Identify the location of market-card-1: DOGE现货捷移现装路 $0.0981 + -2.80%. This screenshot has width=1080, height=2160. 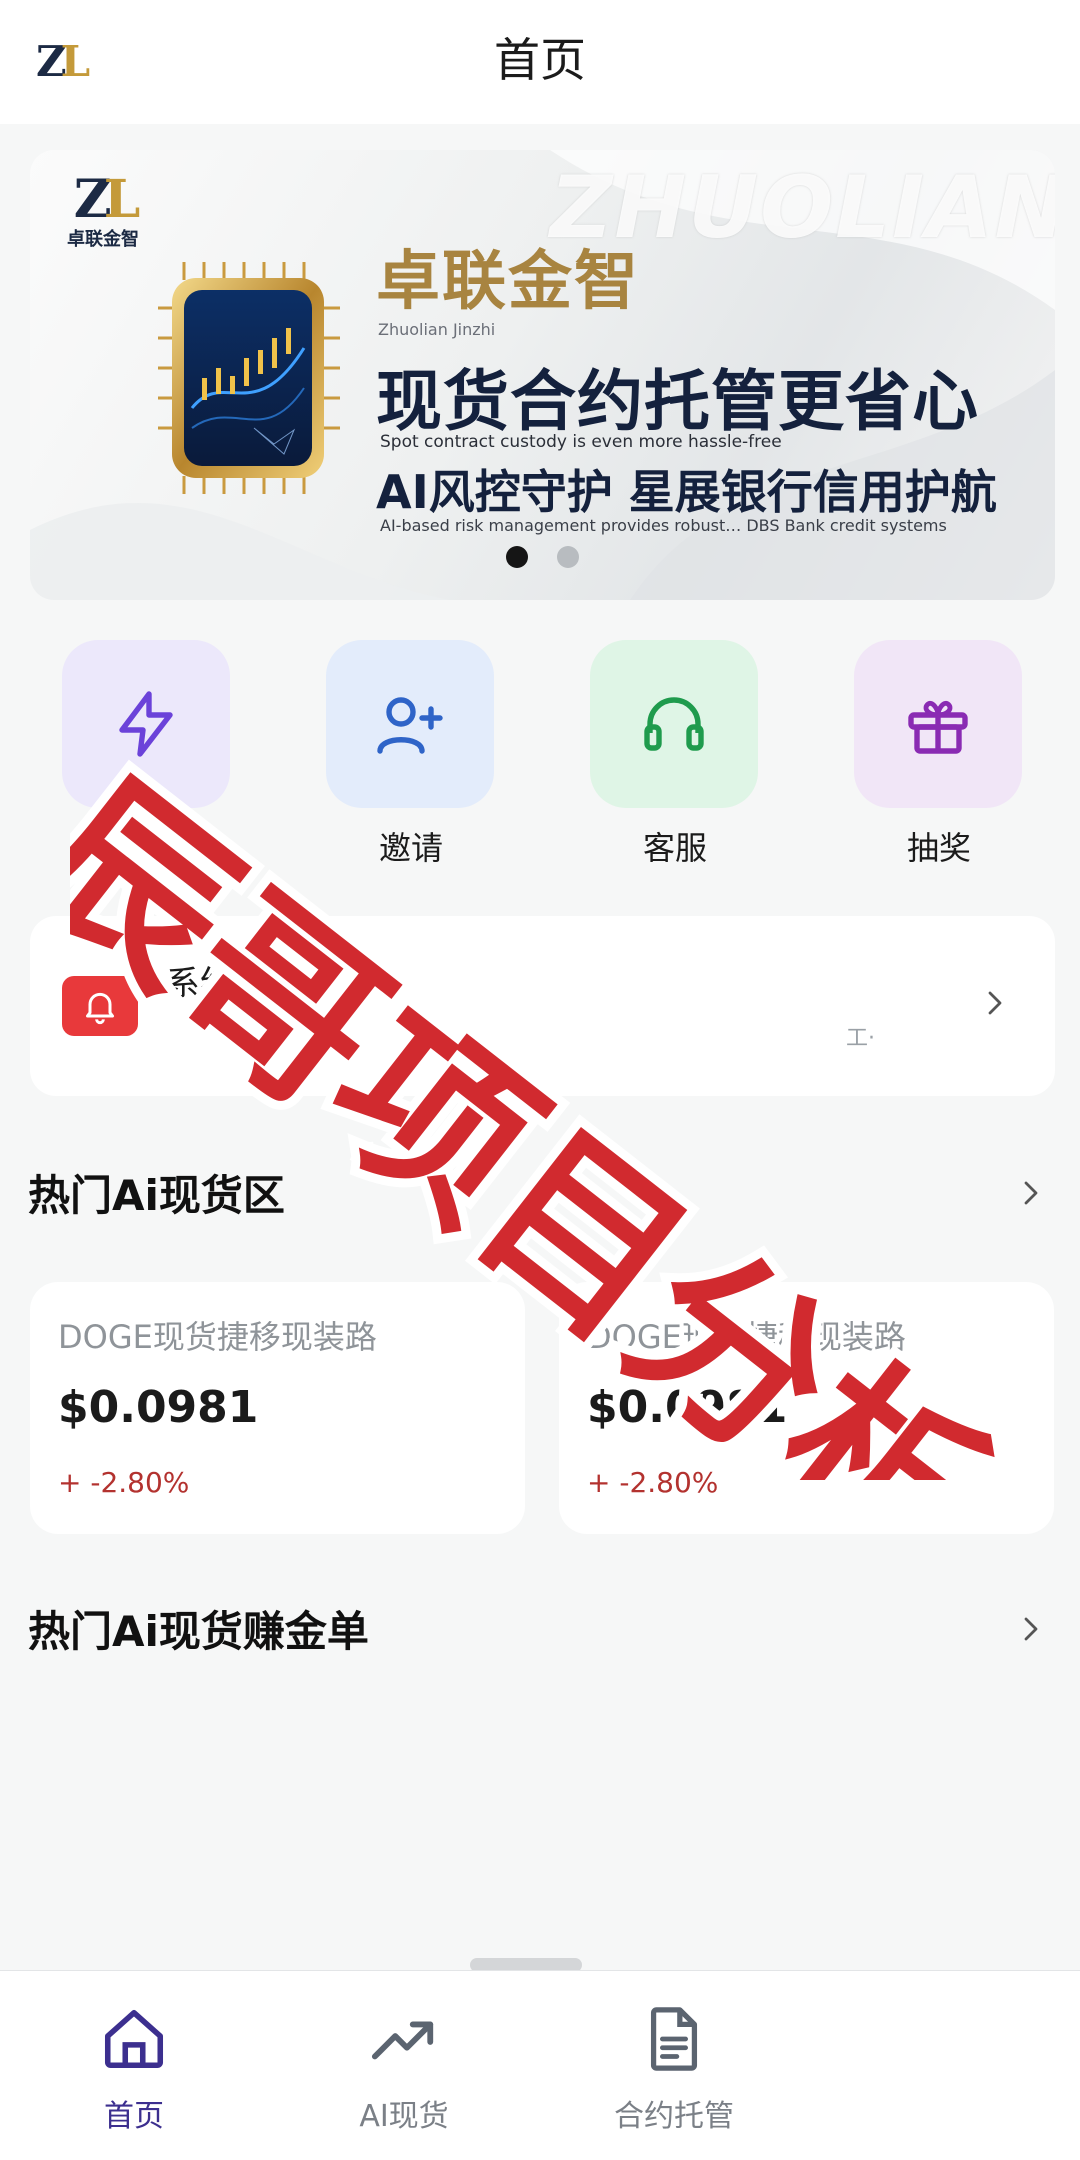
(277, 1408).